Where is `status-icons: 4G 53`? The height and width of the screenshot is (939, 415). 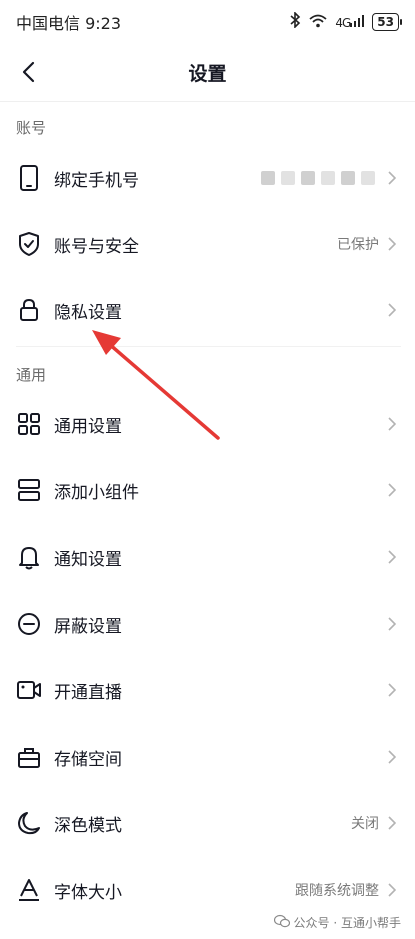
status-icons: 4G 53 is located at coordinates (345, 21).